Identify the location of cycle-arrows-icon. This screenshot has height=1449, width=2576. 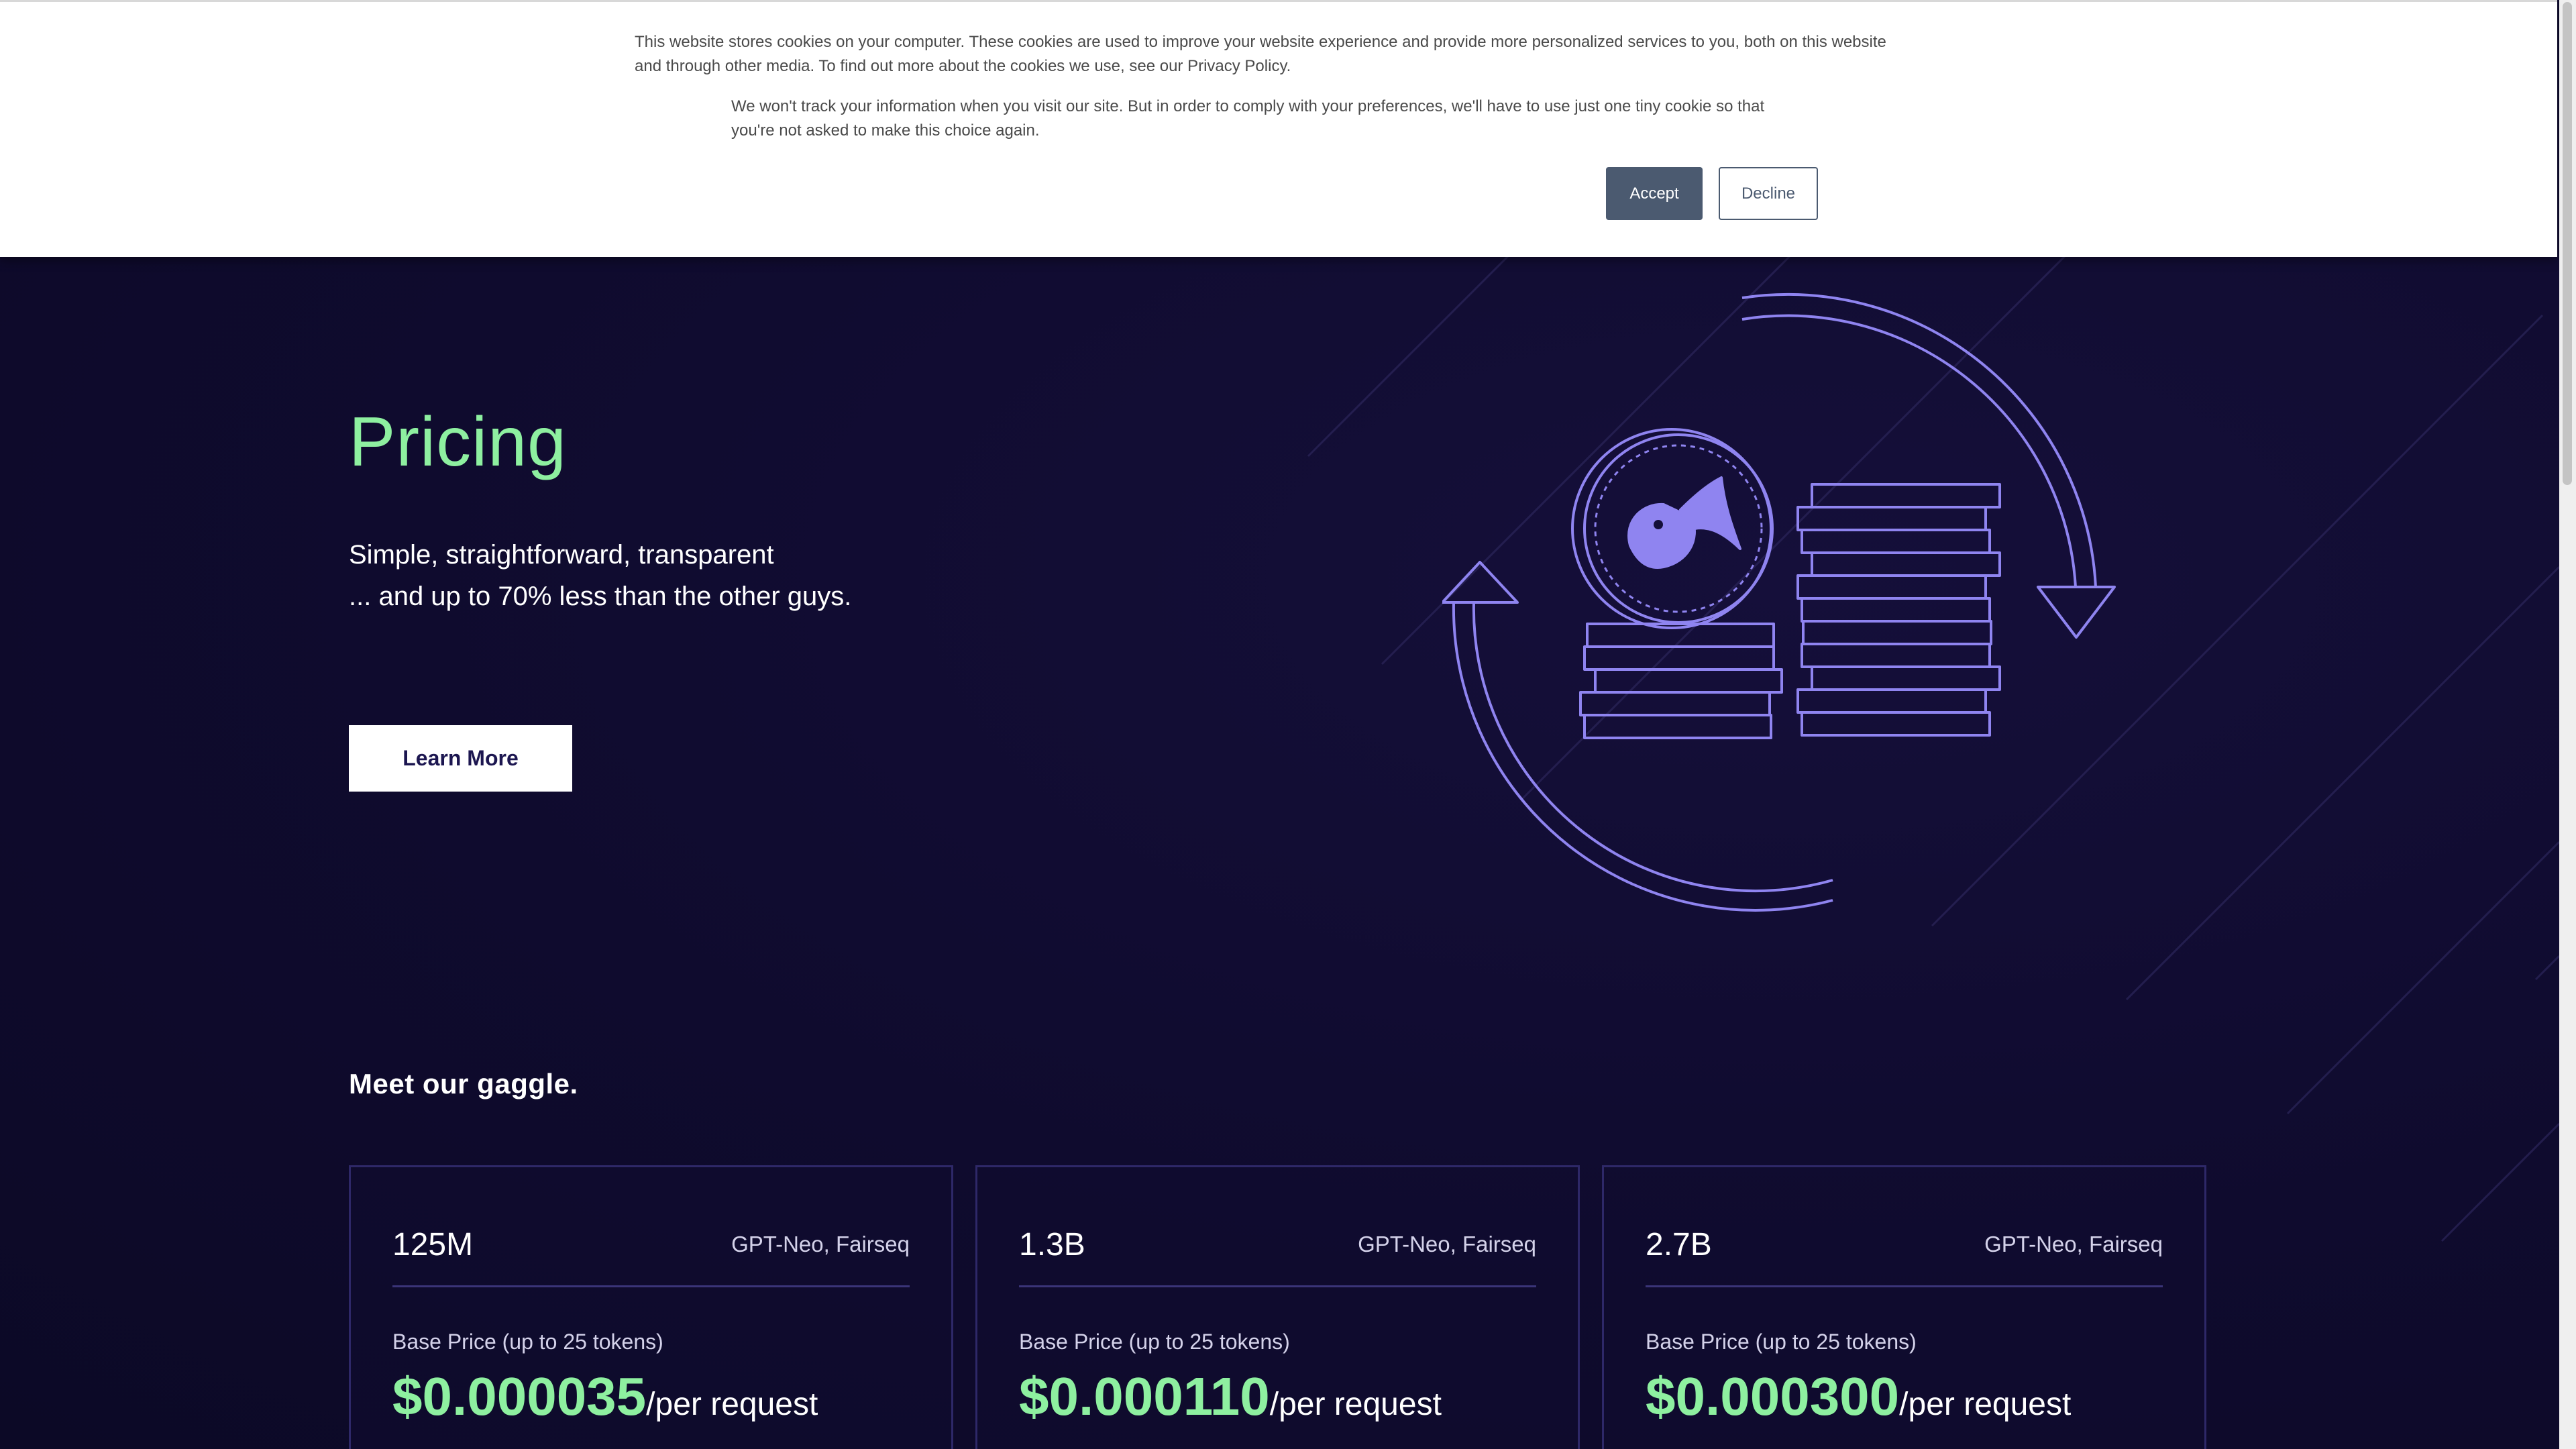
(1779, 602).